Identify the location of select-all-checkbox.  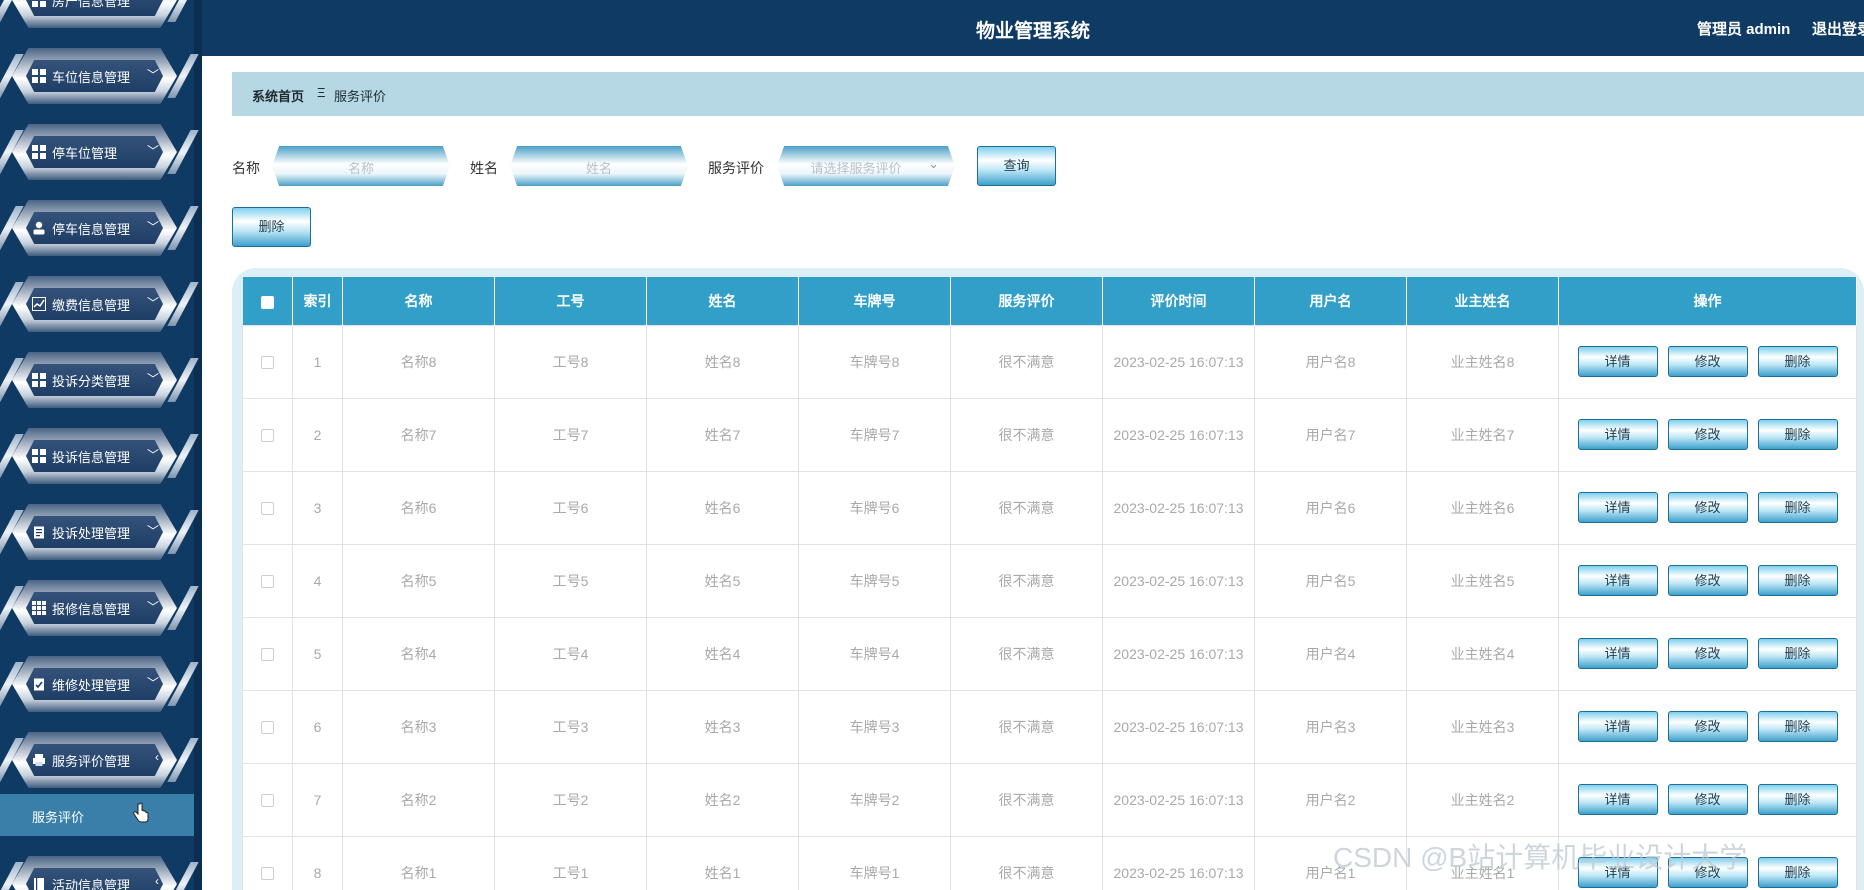
(267, 302).